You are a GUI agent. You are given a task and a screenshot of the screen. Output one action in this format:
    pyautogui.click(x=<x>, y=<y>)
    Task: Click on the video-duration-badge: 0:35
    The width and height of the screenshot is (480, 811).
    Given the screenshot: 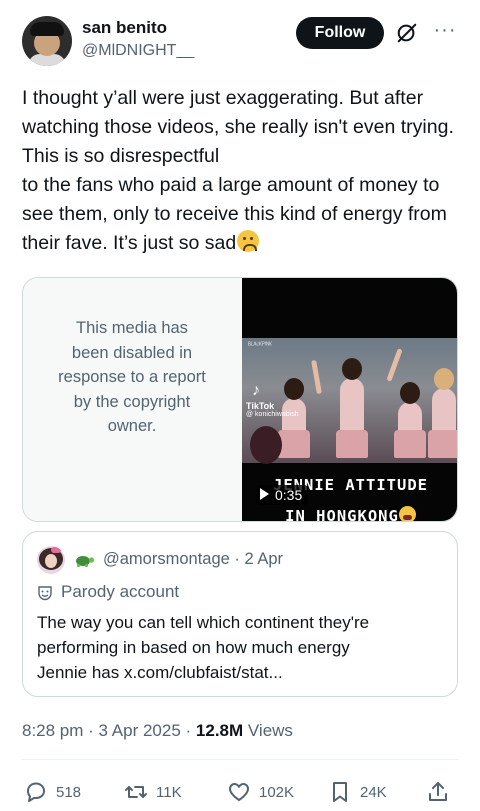 What is the action you would take?
    pyautogui.click(x=282, y=495)
    